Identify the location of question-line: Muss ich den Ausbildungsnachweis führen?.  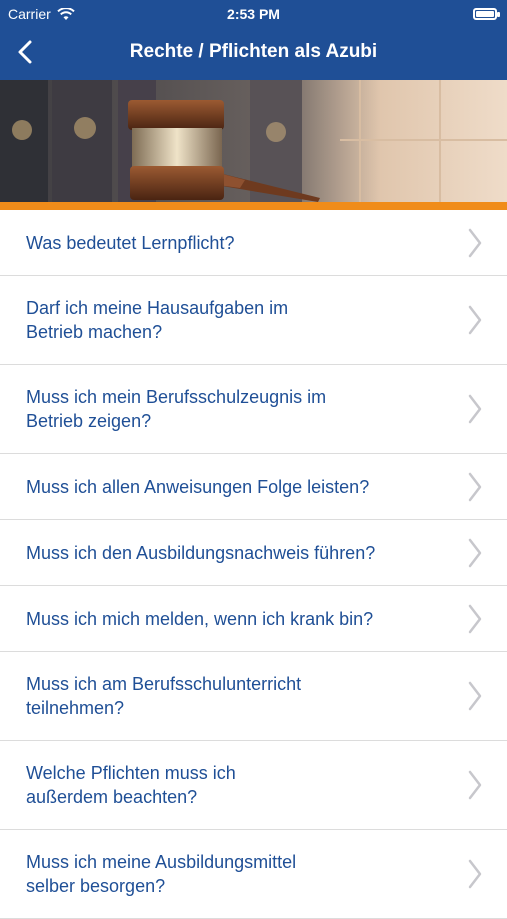
(201, 552).